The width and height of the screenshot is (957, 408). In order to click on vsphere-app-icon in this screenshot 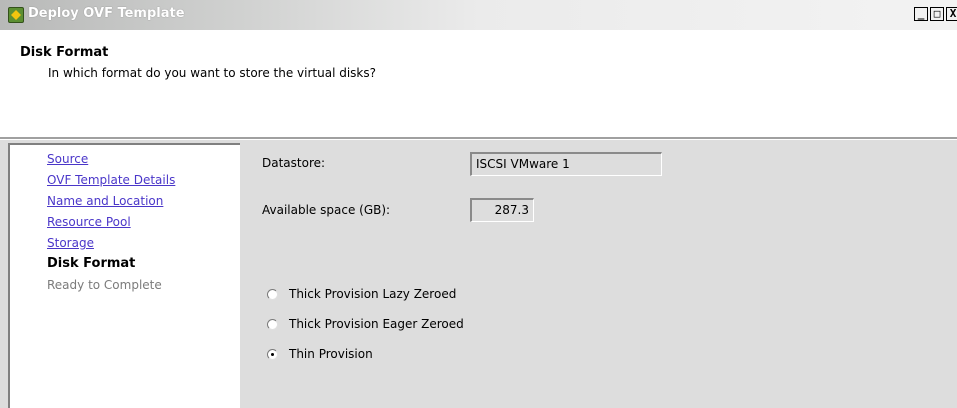, I will do `click(16, 15)`.